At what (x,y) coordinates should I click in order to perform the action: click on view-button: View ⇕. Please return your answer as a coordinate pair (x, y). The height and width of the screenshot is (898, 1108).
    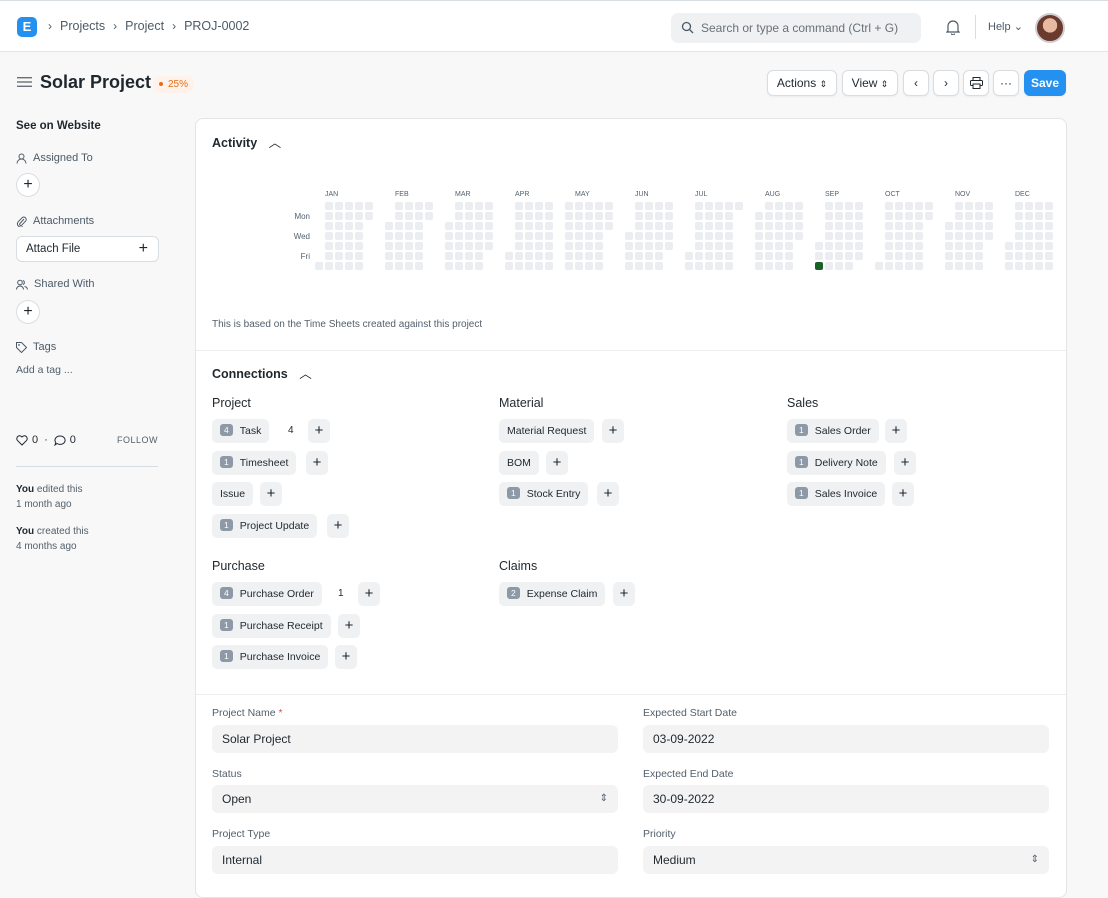
    Looking at the image, I should click on (870, 83).